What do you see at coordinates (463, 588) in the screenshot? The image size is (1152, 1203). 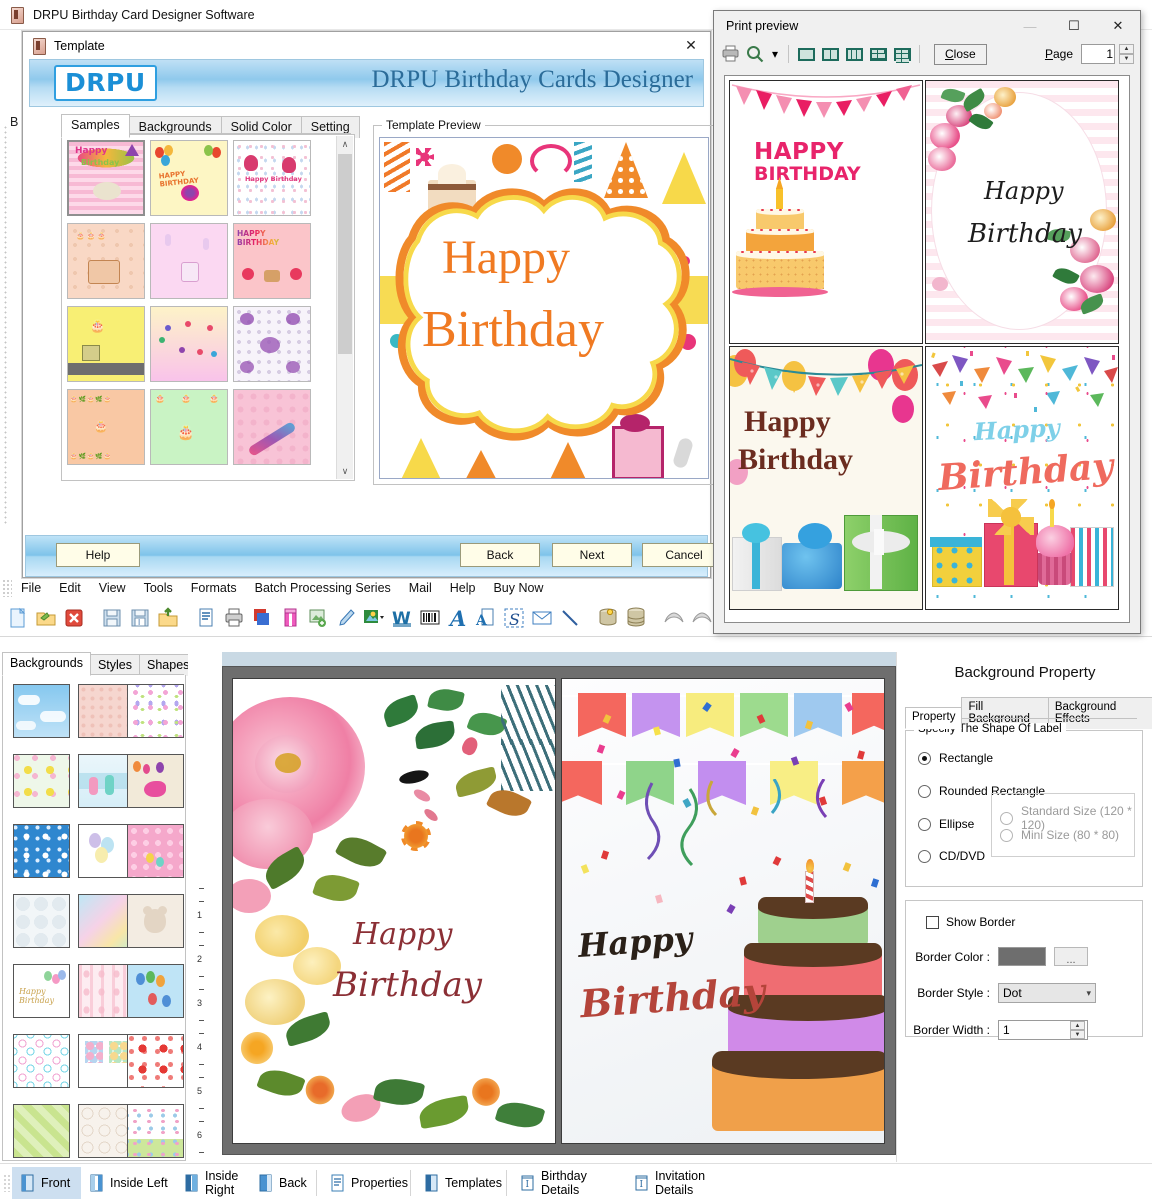 I see `menu-help: Help` at bounding box center [463, 588].